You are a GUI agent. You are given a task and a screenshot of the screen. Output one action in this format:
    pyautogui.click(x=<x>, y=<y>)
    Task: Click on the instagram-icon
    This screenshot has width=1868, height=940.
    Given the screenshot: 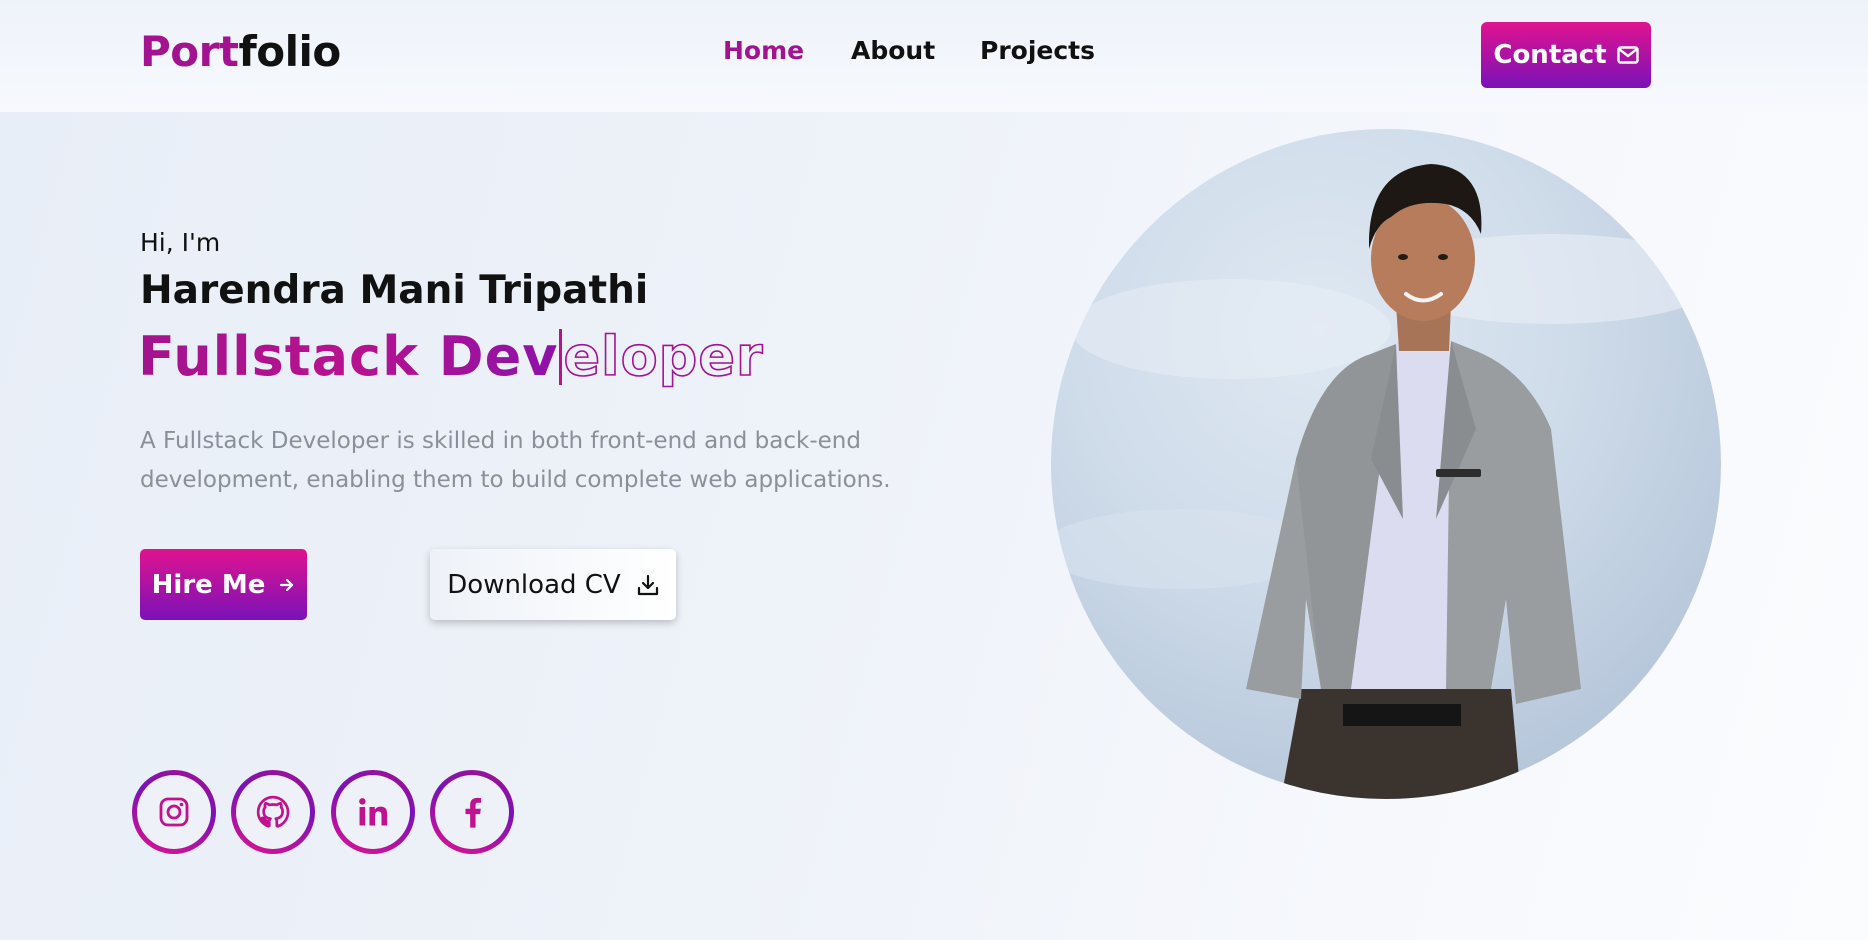 What is the action you would take?
    pyautogui.click(x=174, y=812)
    